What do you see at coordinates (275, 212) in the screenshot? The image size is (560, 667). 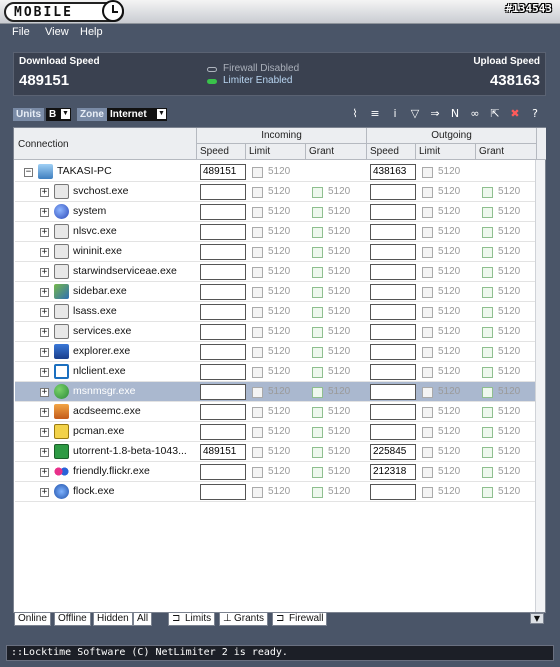 I see `table-row: + system 5120 5120 5120 5120` at bounding box center [275, 212].